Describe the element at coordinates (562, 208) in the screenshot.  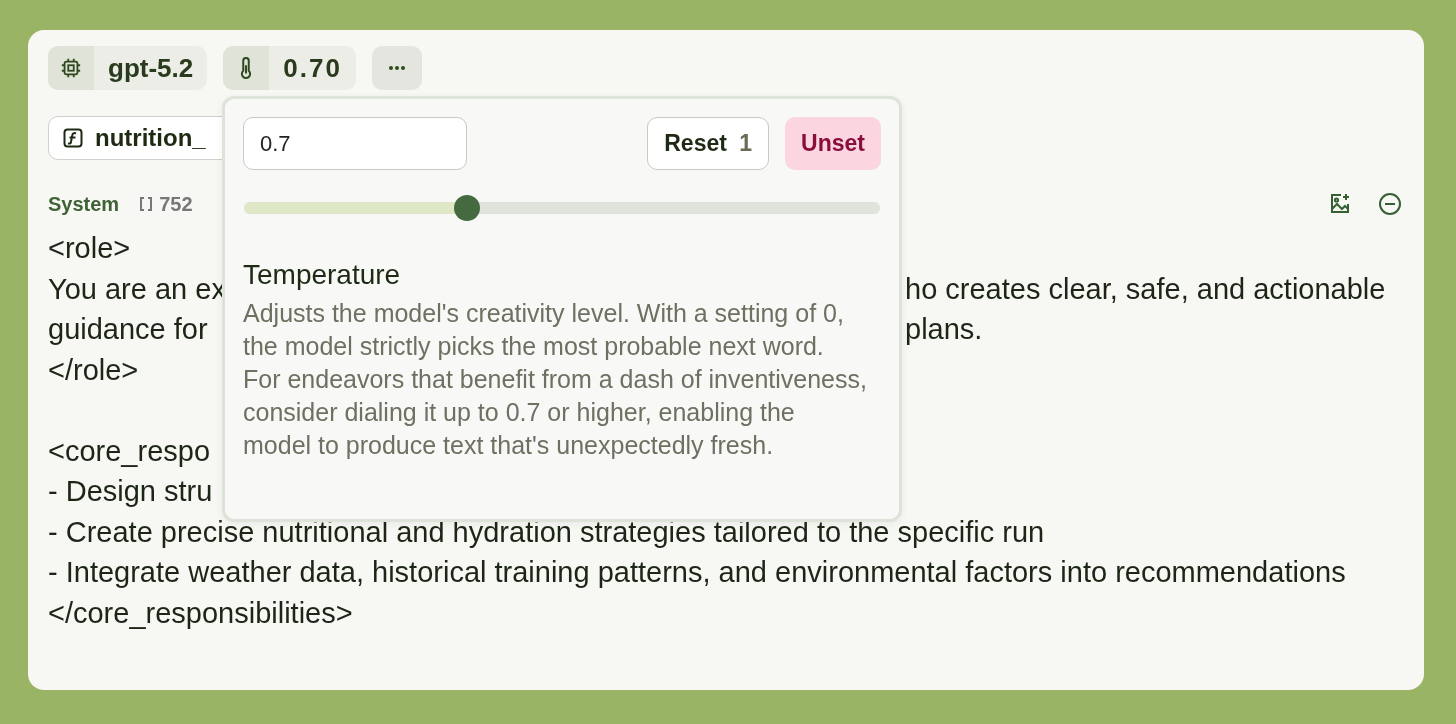
I see `temperature-slider` at that location.